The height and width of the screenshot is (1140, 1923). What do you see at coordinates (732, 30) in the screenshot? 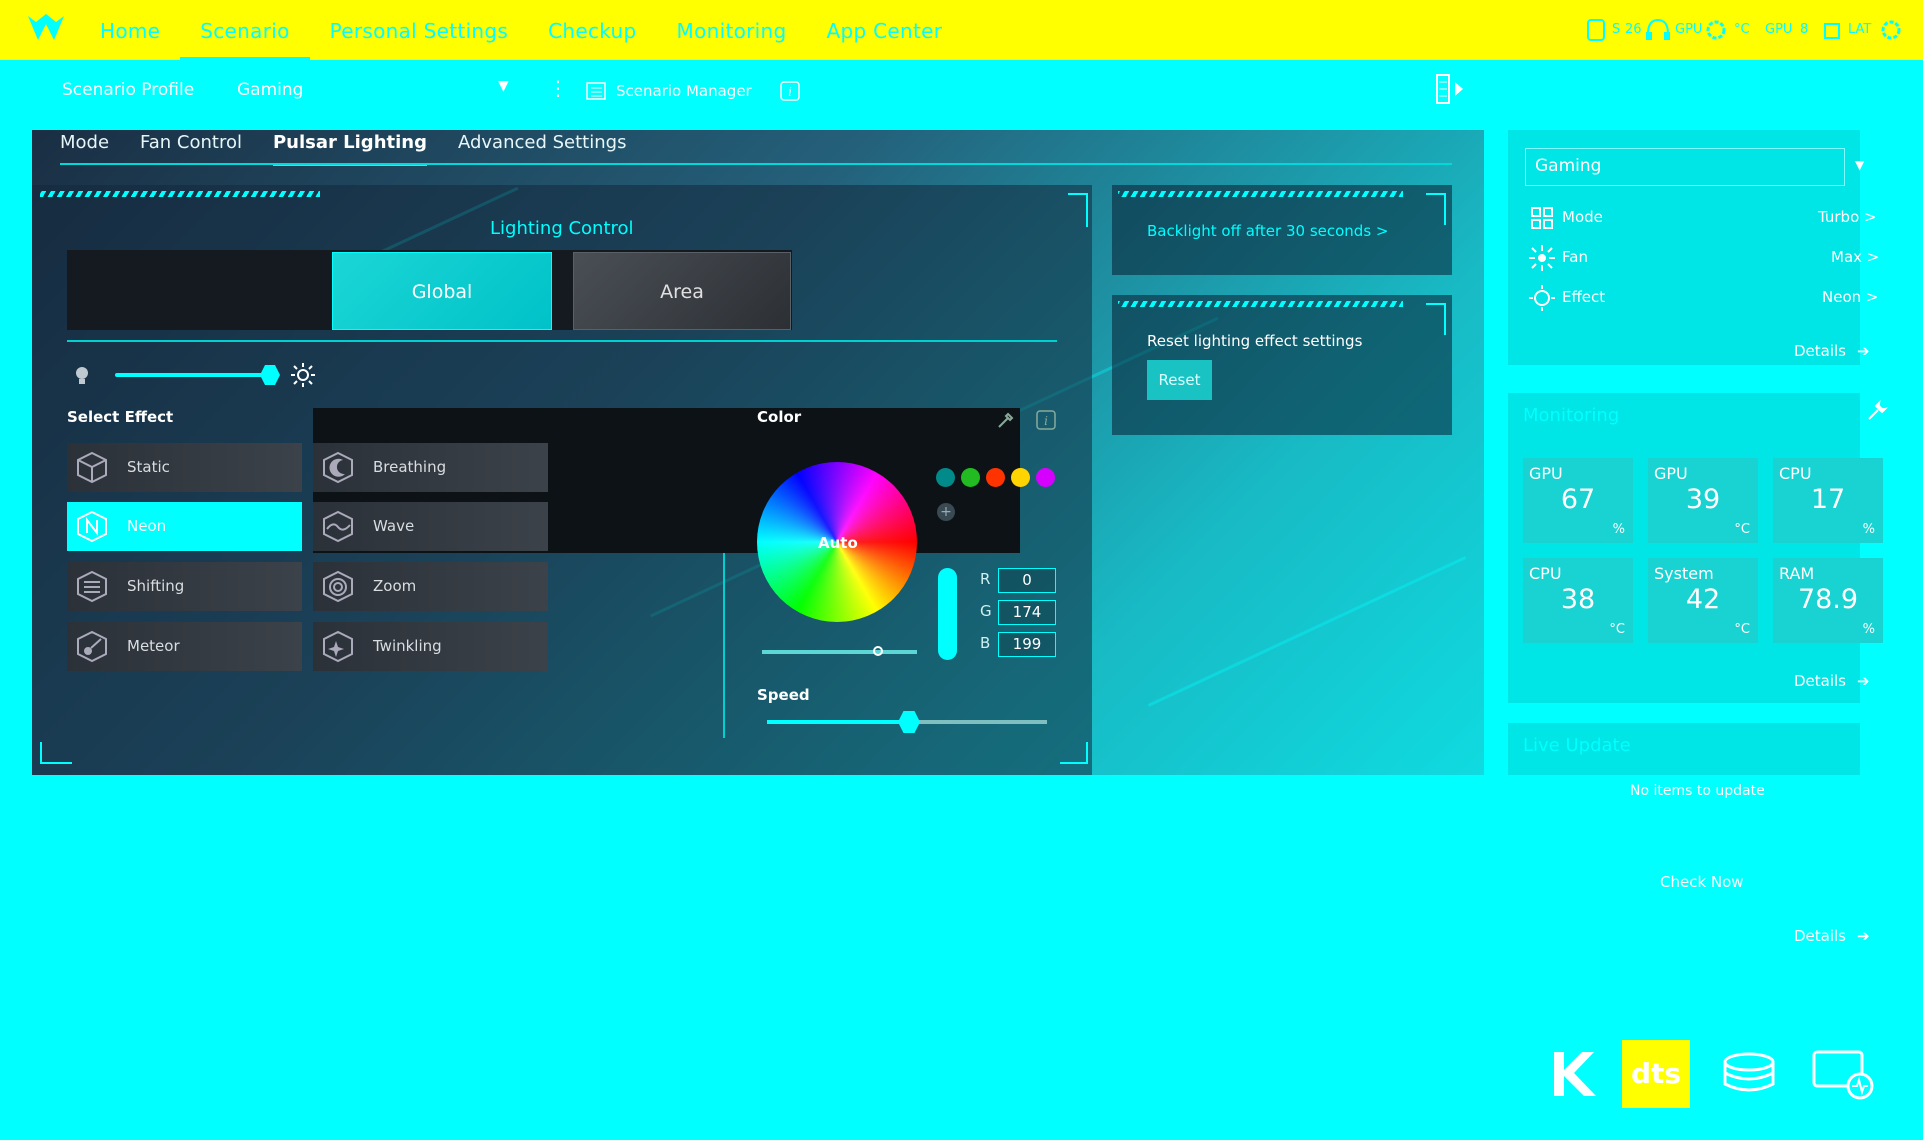
I see `nav-monitoring: Monitoring` at bounding box center [732, 30].